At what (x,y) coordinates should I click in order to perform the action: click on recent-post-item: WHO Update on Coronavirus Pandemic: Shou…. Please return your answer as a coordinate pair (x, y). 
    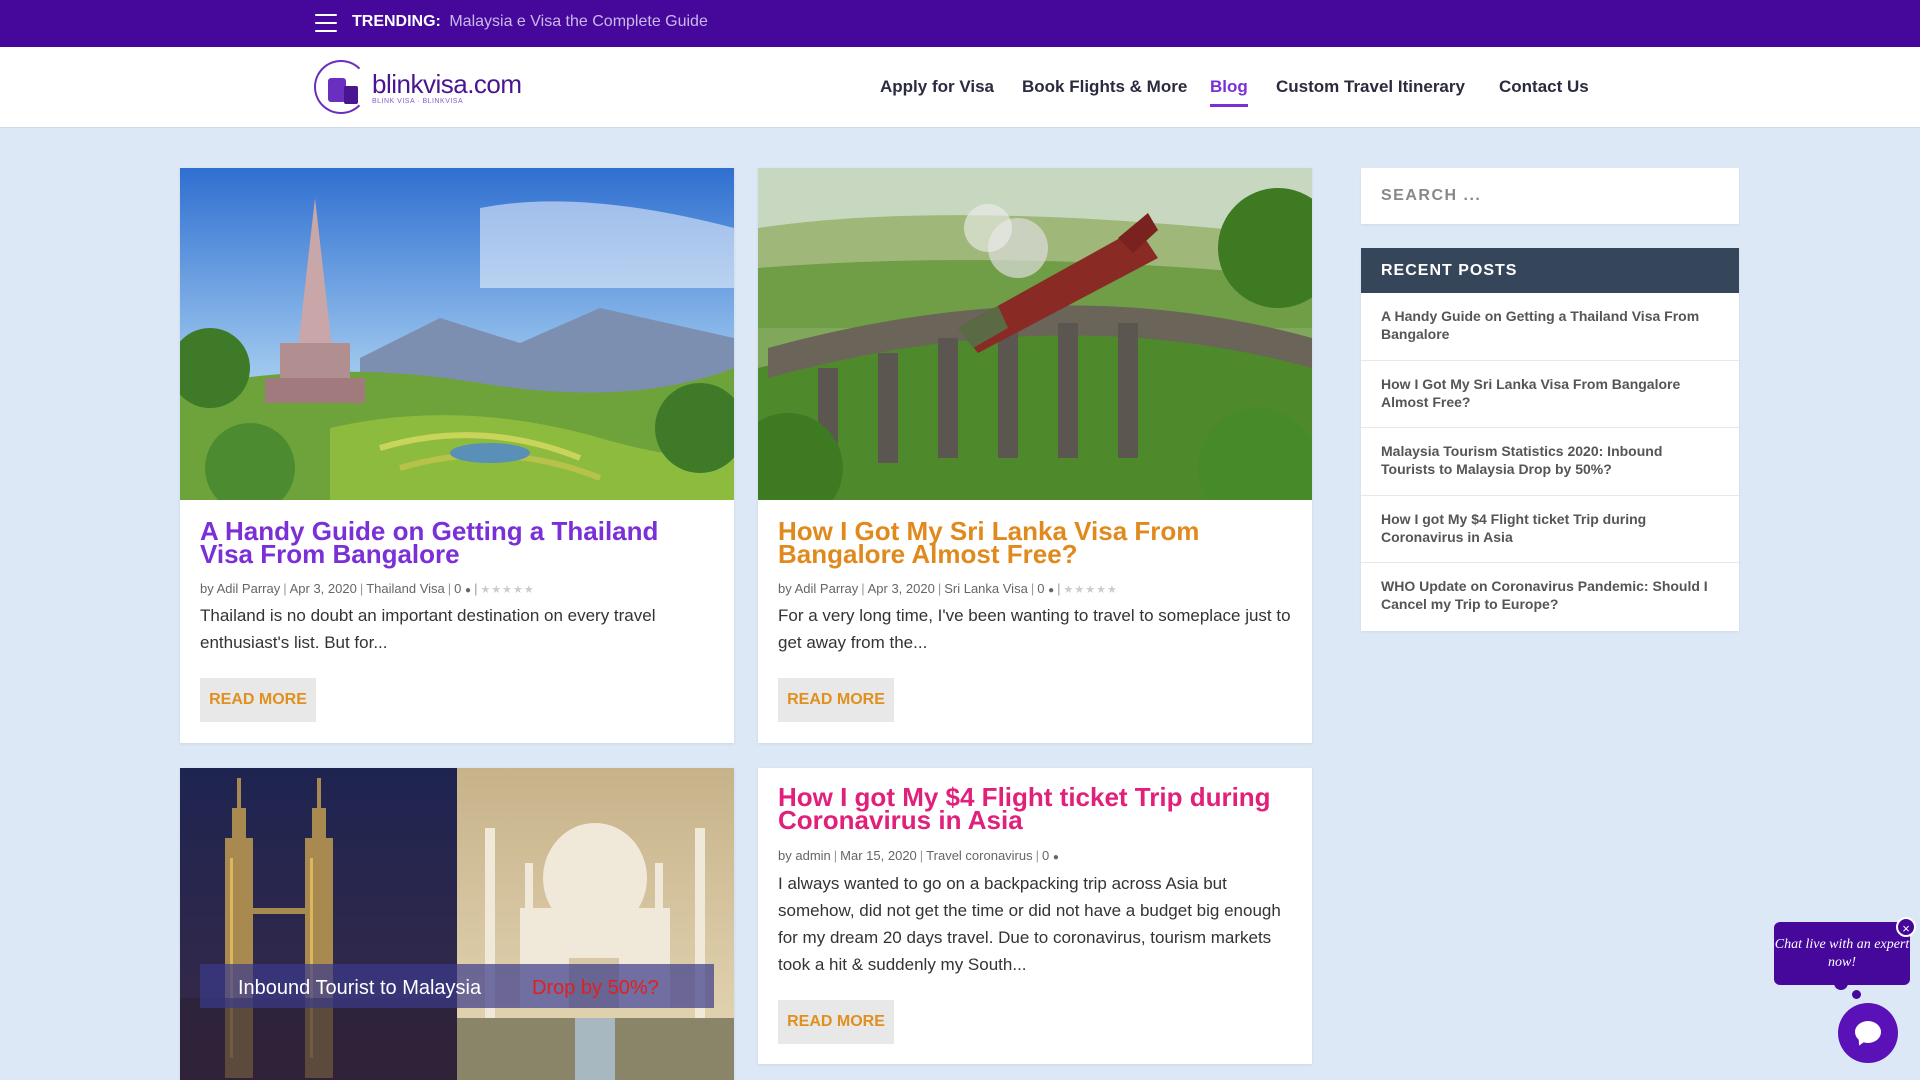
    Looking at the image, I should click on (1550, 597).